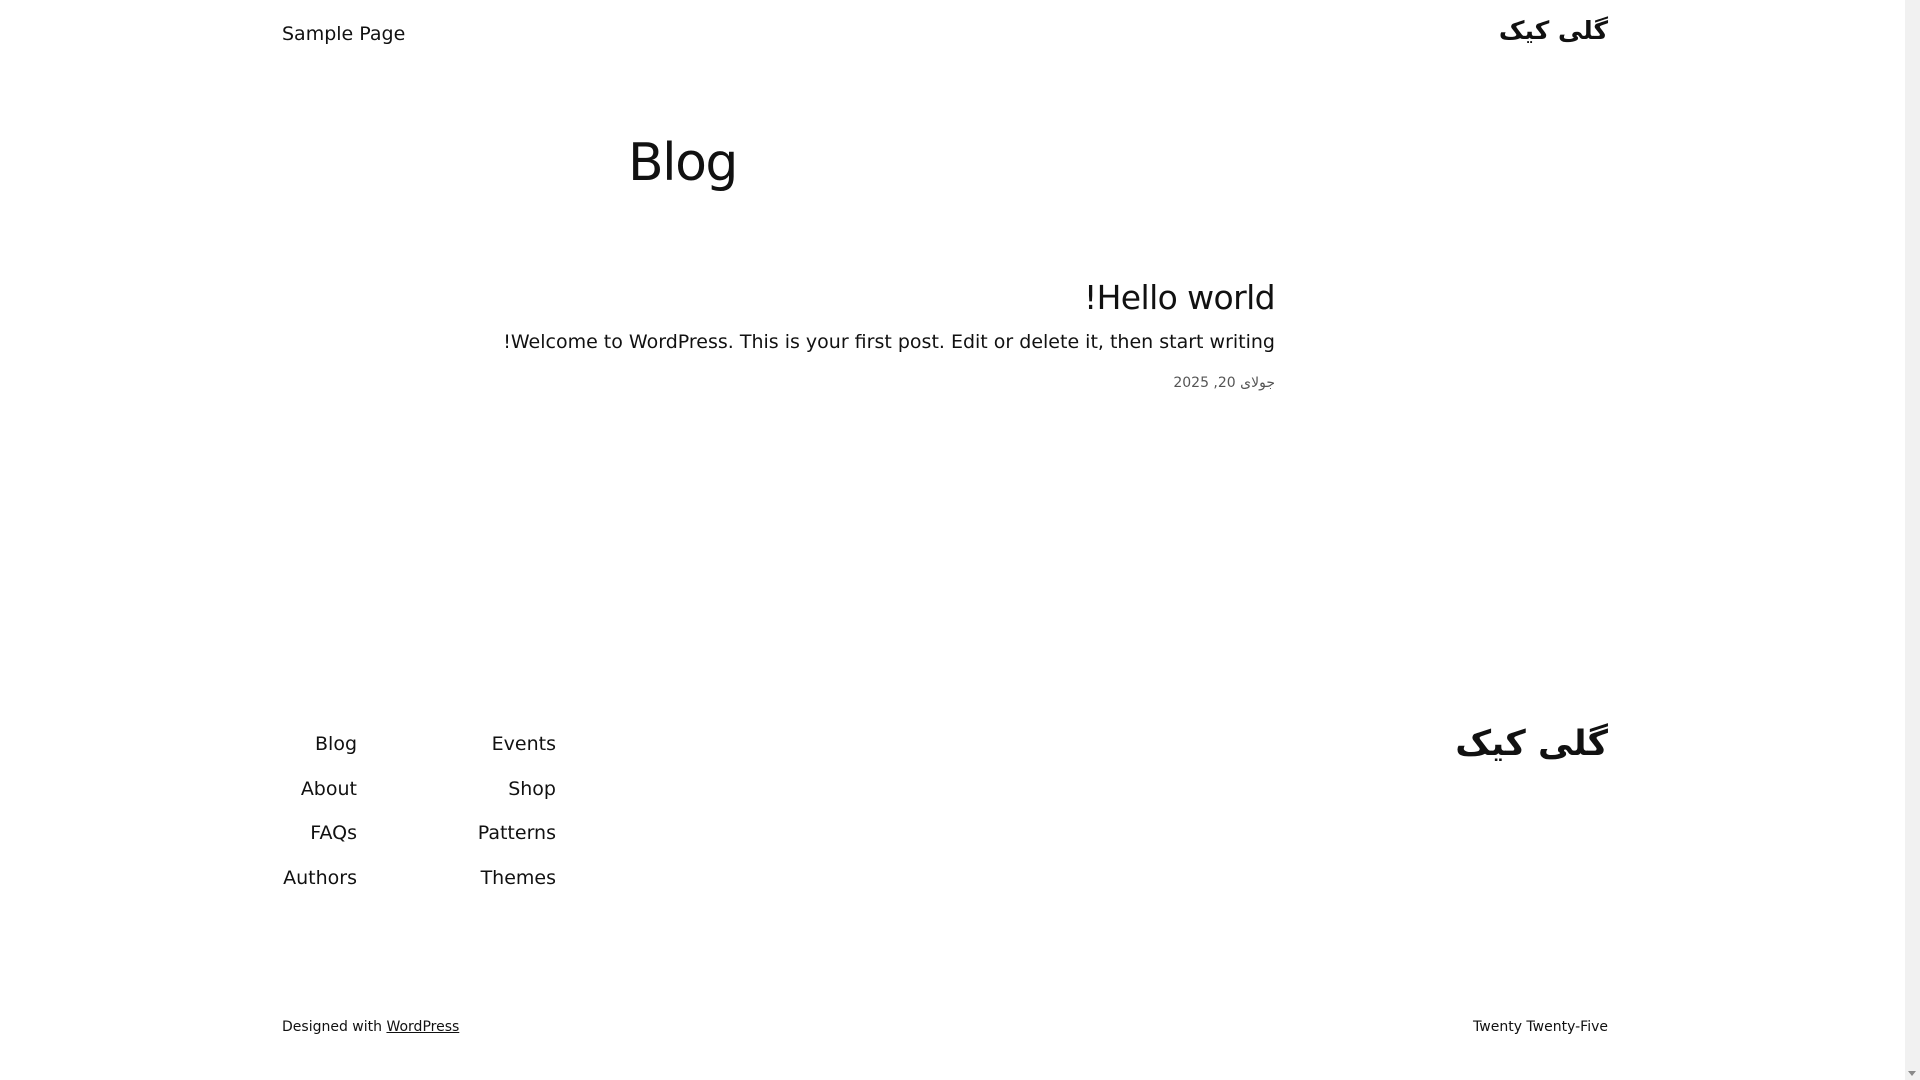 Image resolution: width=1920 pixels, height=1080 pixels. Describe the element at coordinates (950, 383) in the screenshot. I see `post-date: جولای 20, 2025` at that location.